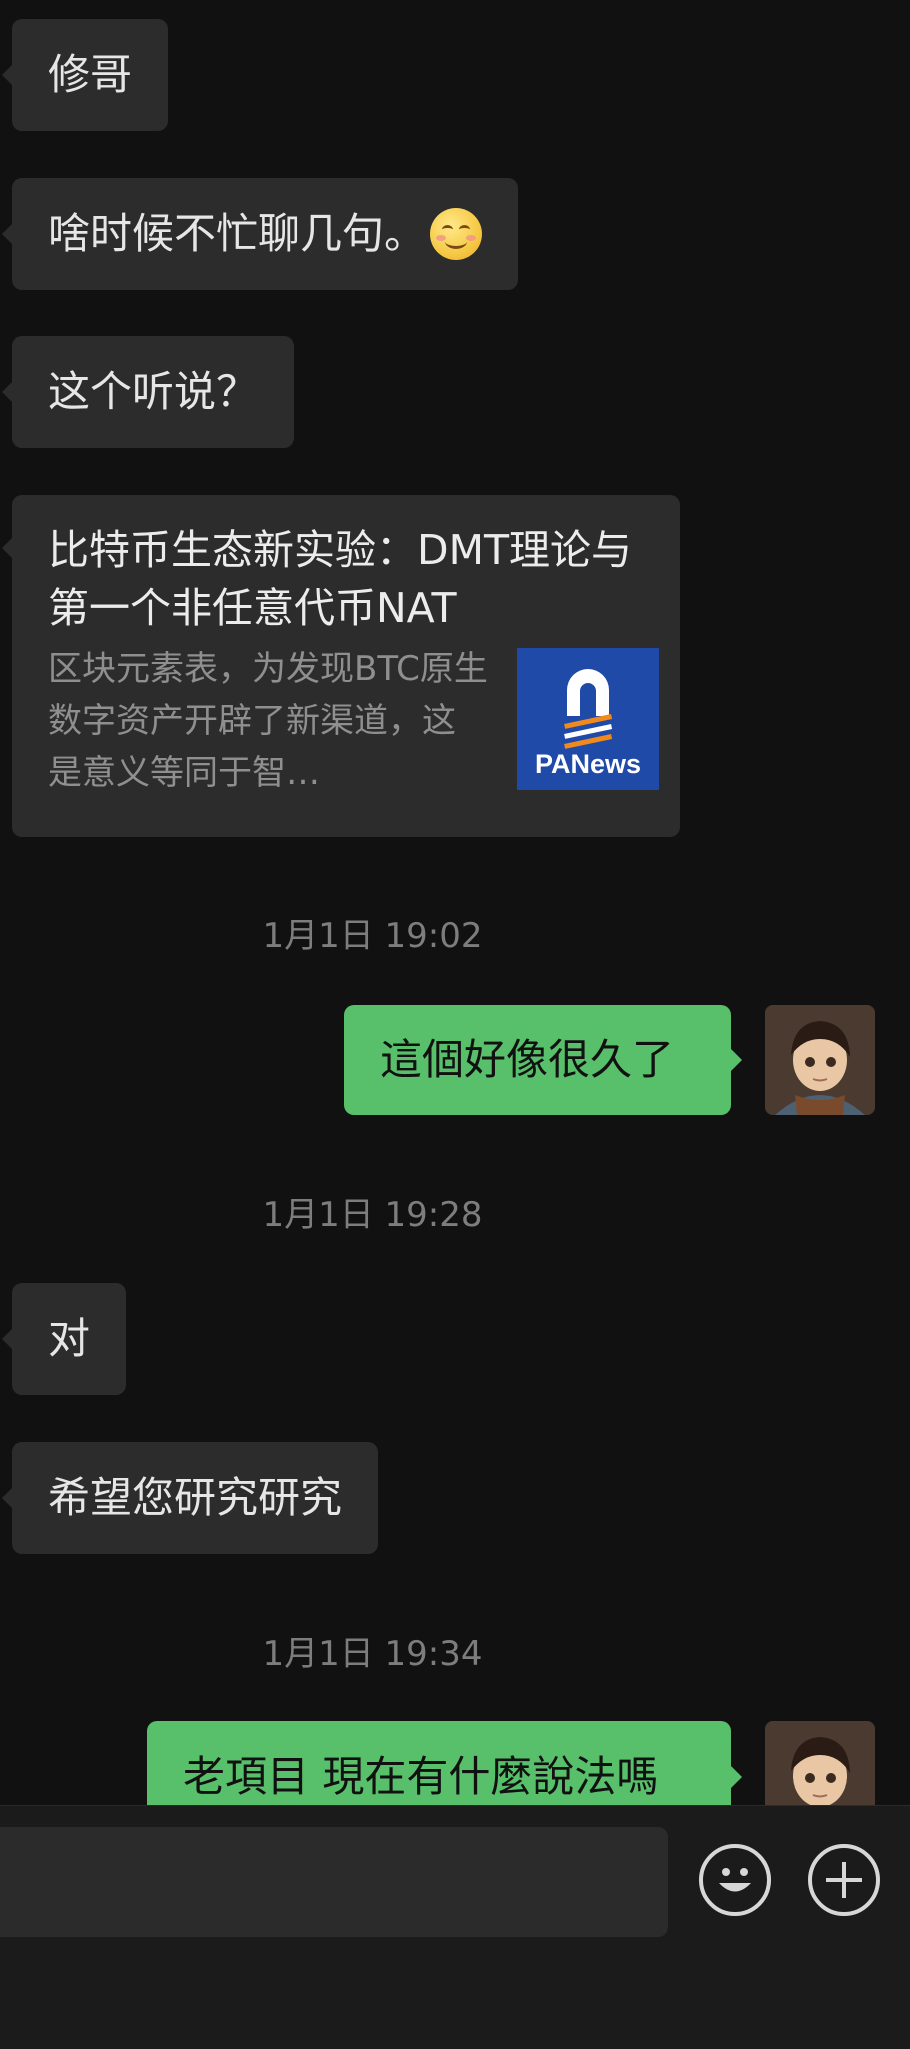 This screenshot has width=910, height=2049. I want to click on incoming-message-bubble: 修哥, so click(85, 75).